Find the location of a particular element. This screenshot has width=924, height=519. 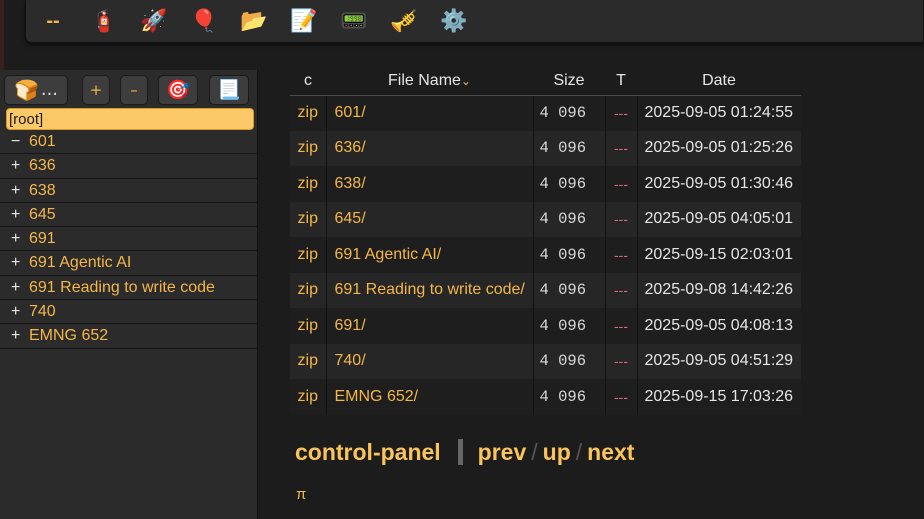

cell-file-name: EMNG 652/ is located at coordinates (430, 397).